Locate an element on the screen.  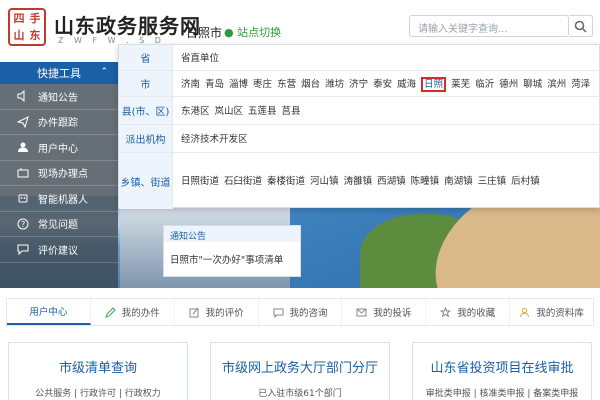
sidebar-item-robot: 智能机器人 is located at coordinates (59, 199).